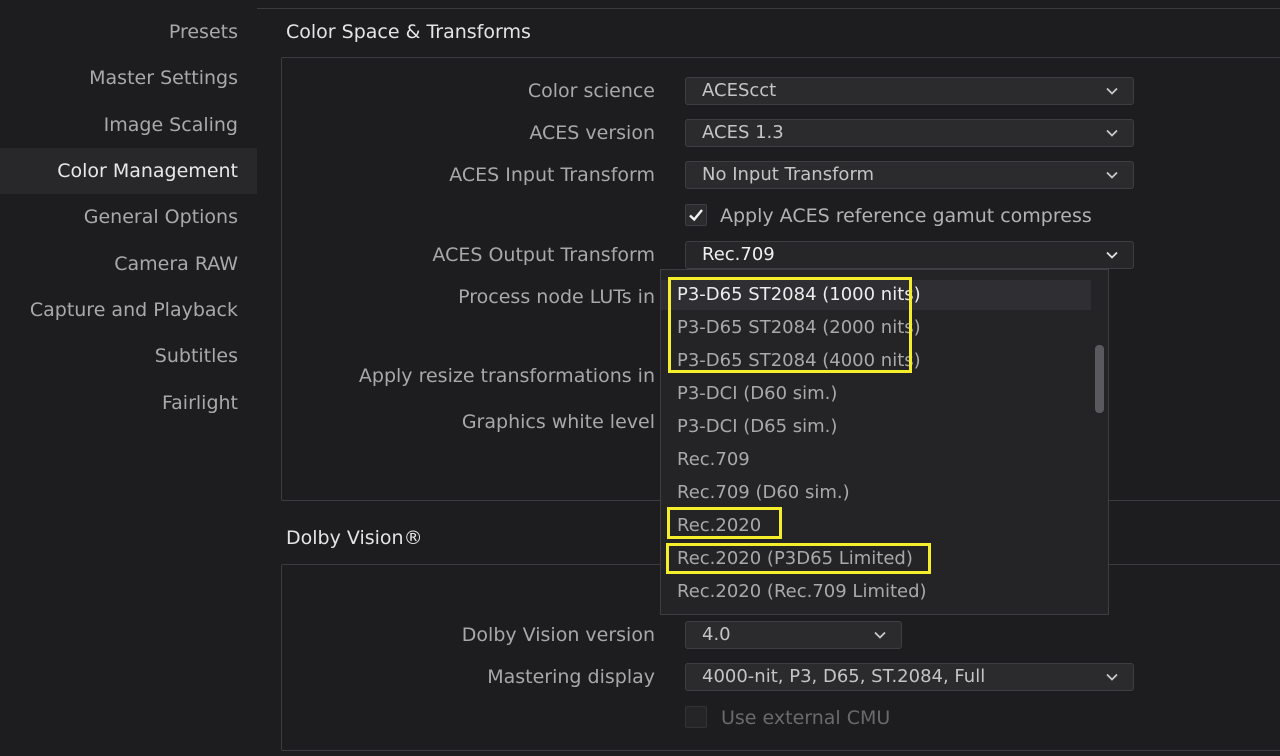 The image size is (1280, 756). Describe the element at coordinates (876, 493) in the screenshot. I see `dropdown-option: Rec.709 (D60 sim.)` at that location.